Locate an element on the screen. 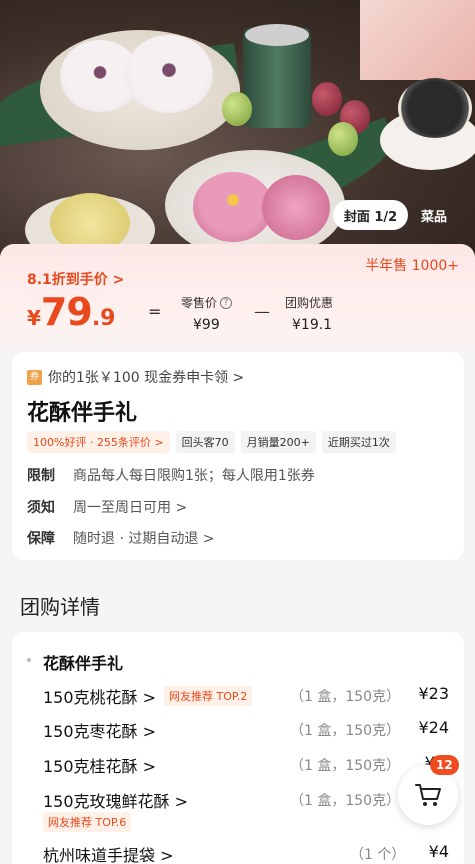 This screenshot has width=475, height=864. guarantee-row: 保障 随时退 · 过期自动退 > is located at coordinates (121, 538).